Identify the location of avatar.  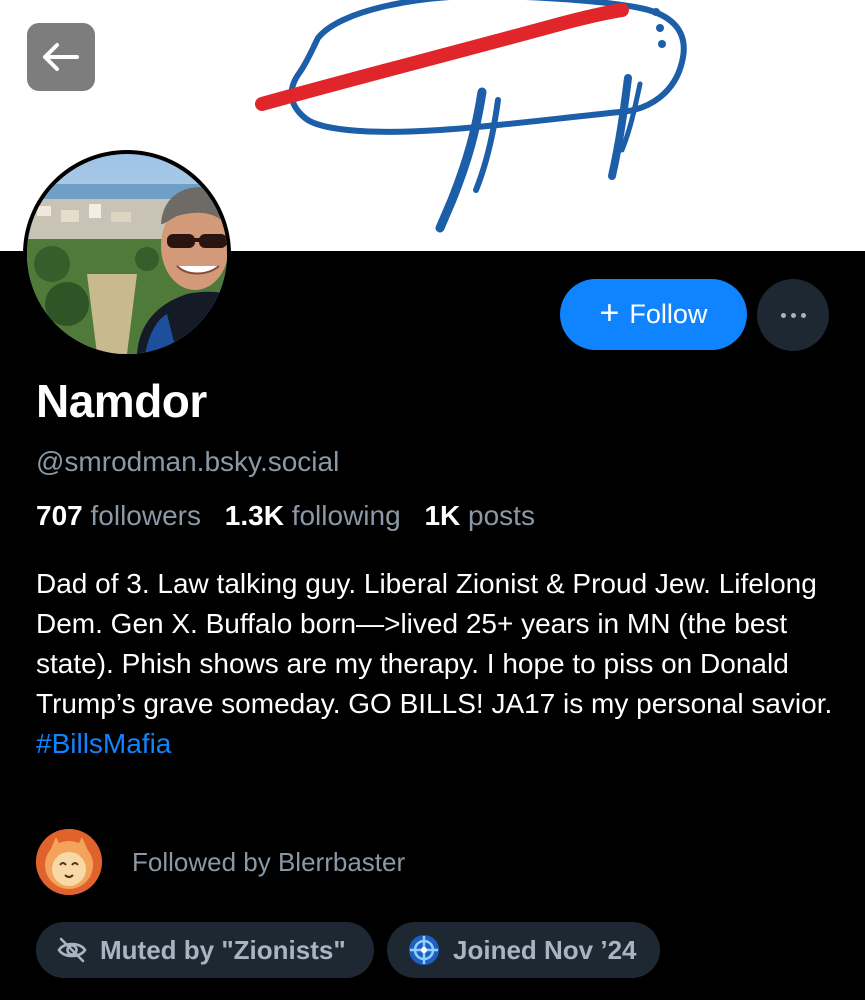
(127, 254).